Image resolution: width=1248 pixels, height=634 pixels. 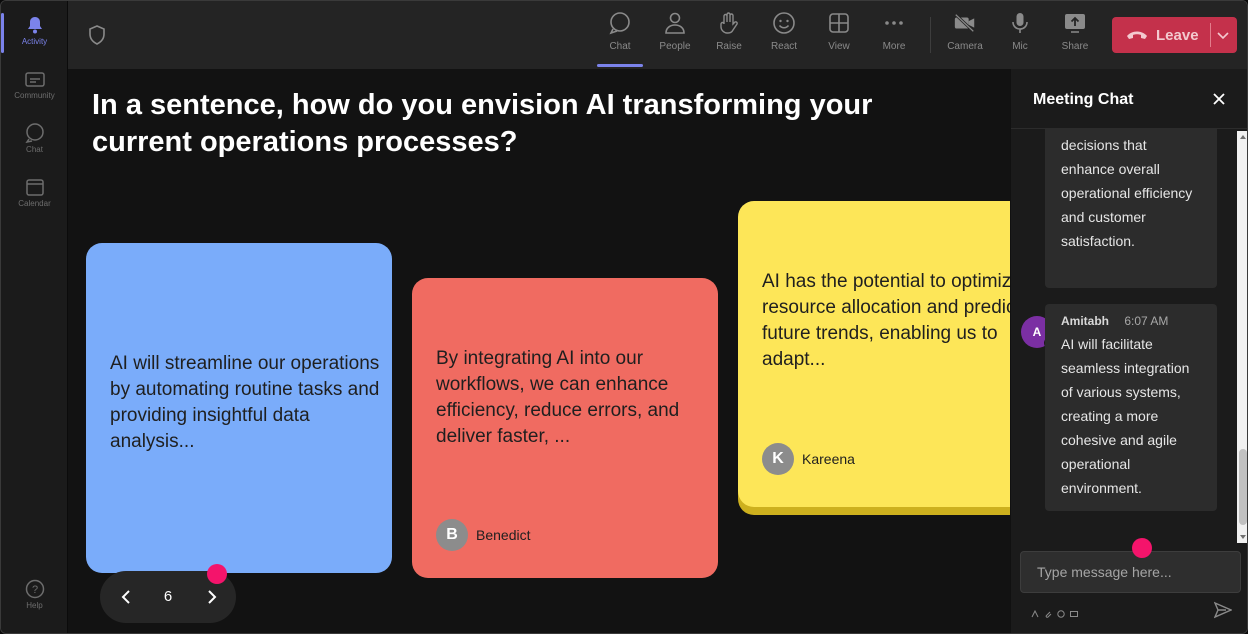 I want to click on avatar: K, so click(x=778, y=459).